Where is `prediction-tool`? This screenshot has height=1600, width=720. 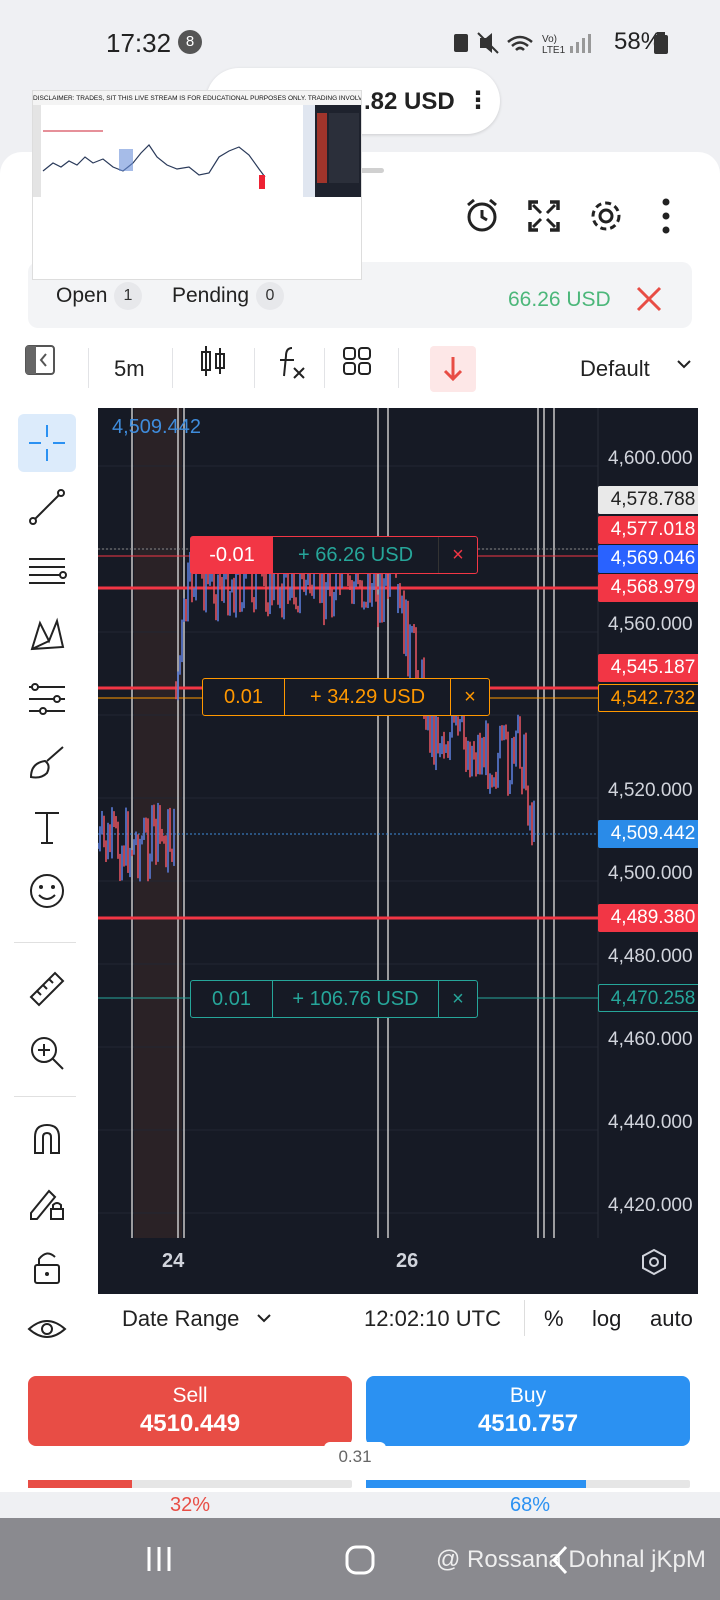 prediction-tool is located at coordinates (47, 699).